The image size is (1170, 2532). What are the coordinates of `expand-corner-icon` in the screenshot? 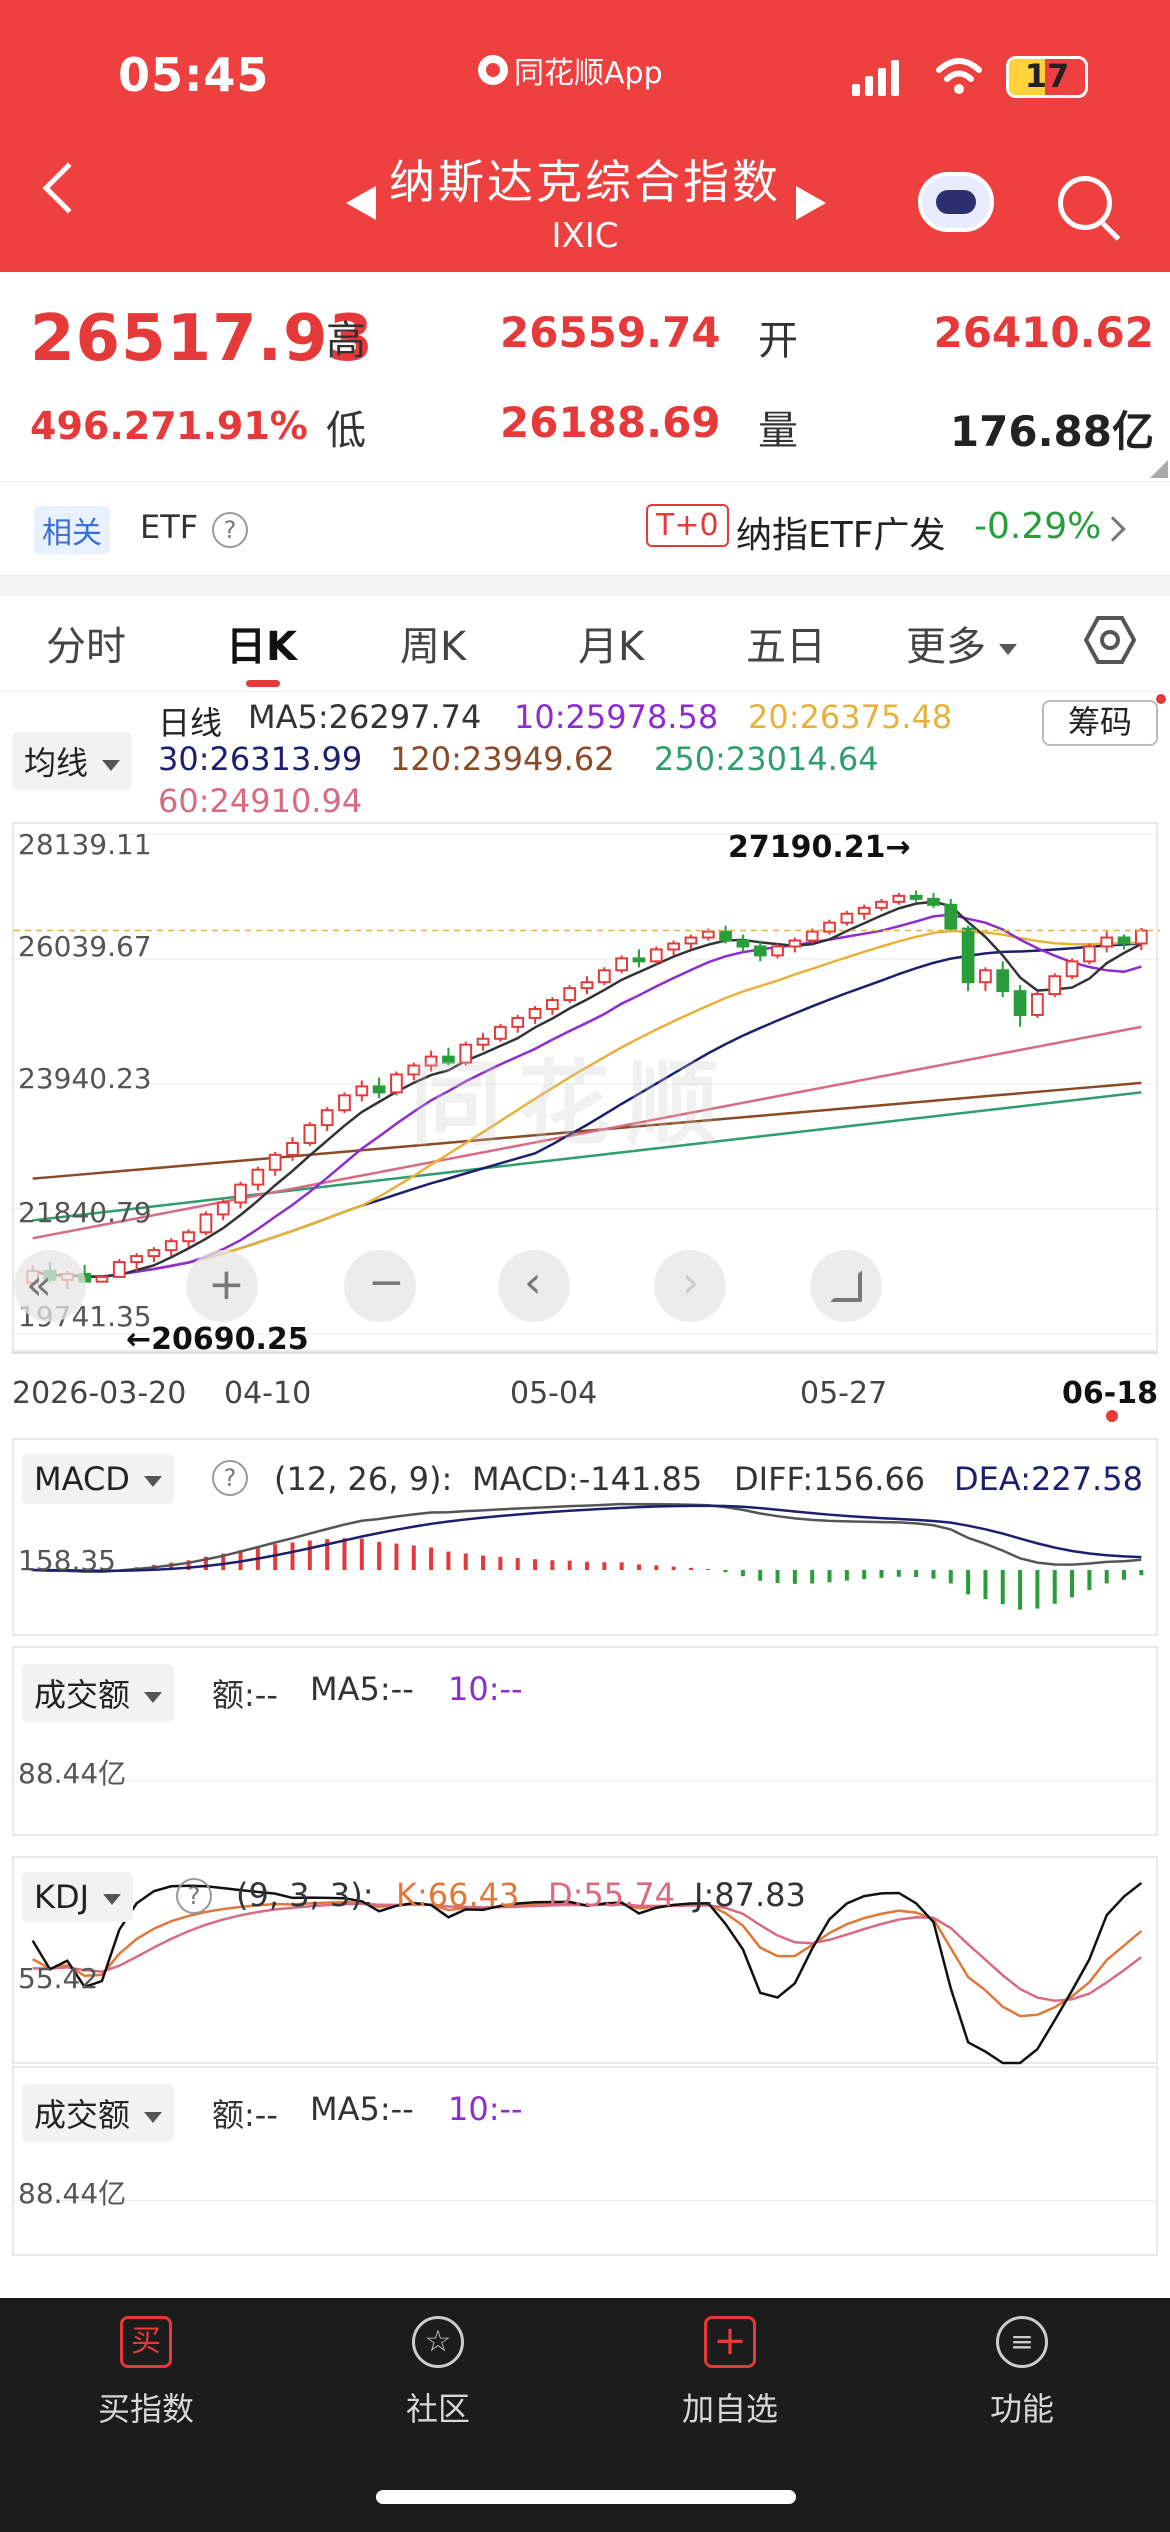 It's located at (1159, 469).